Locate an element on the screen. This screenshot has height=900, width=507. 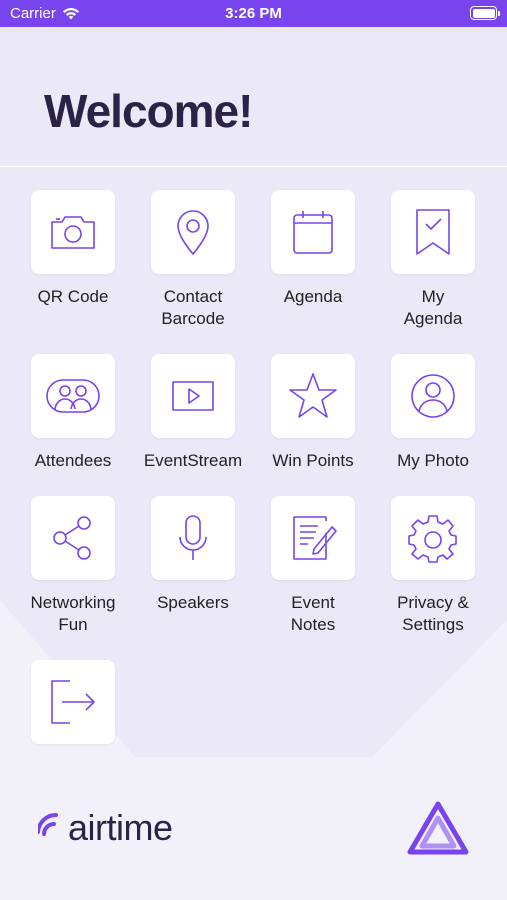
bookmark-check-icon is located at coordinates (433, 232).